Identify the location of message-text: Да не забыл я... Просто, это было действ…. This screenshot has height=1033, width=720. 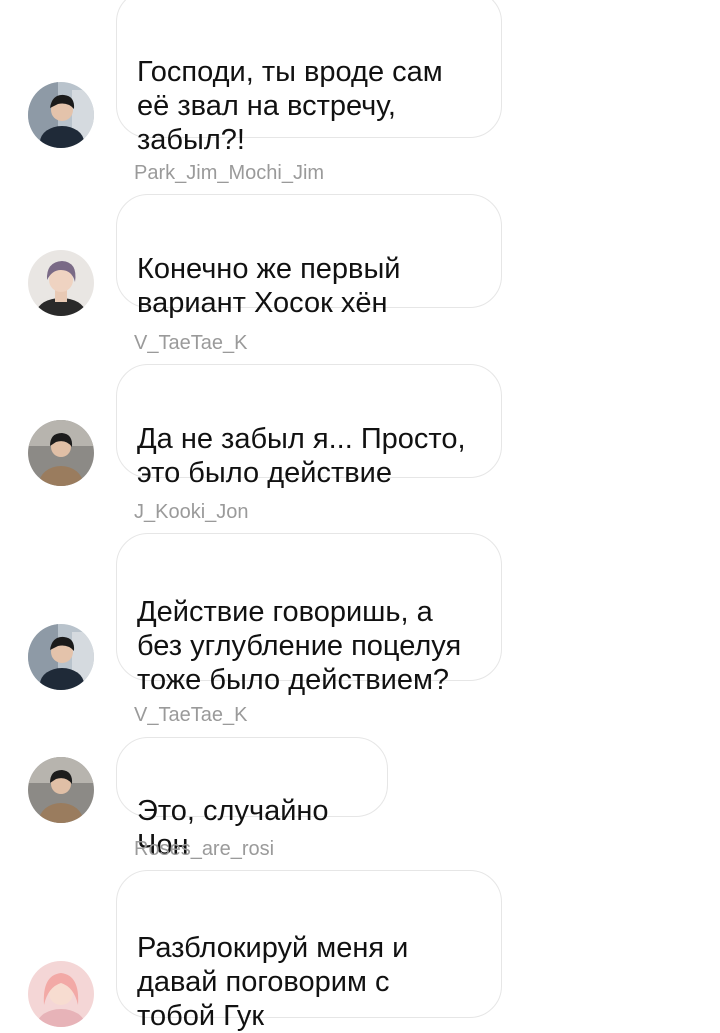
(301, 456).